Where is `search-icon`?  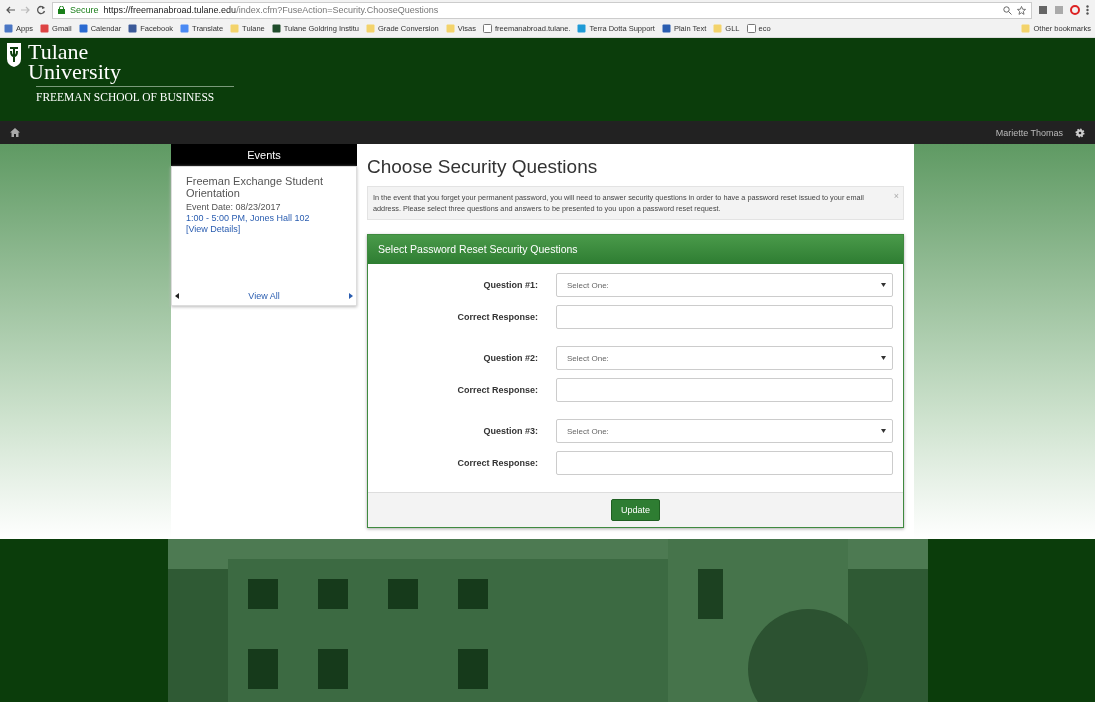 search-icon is located at coordinates (1007, 10).